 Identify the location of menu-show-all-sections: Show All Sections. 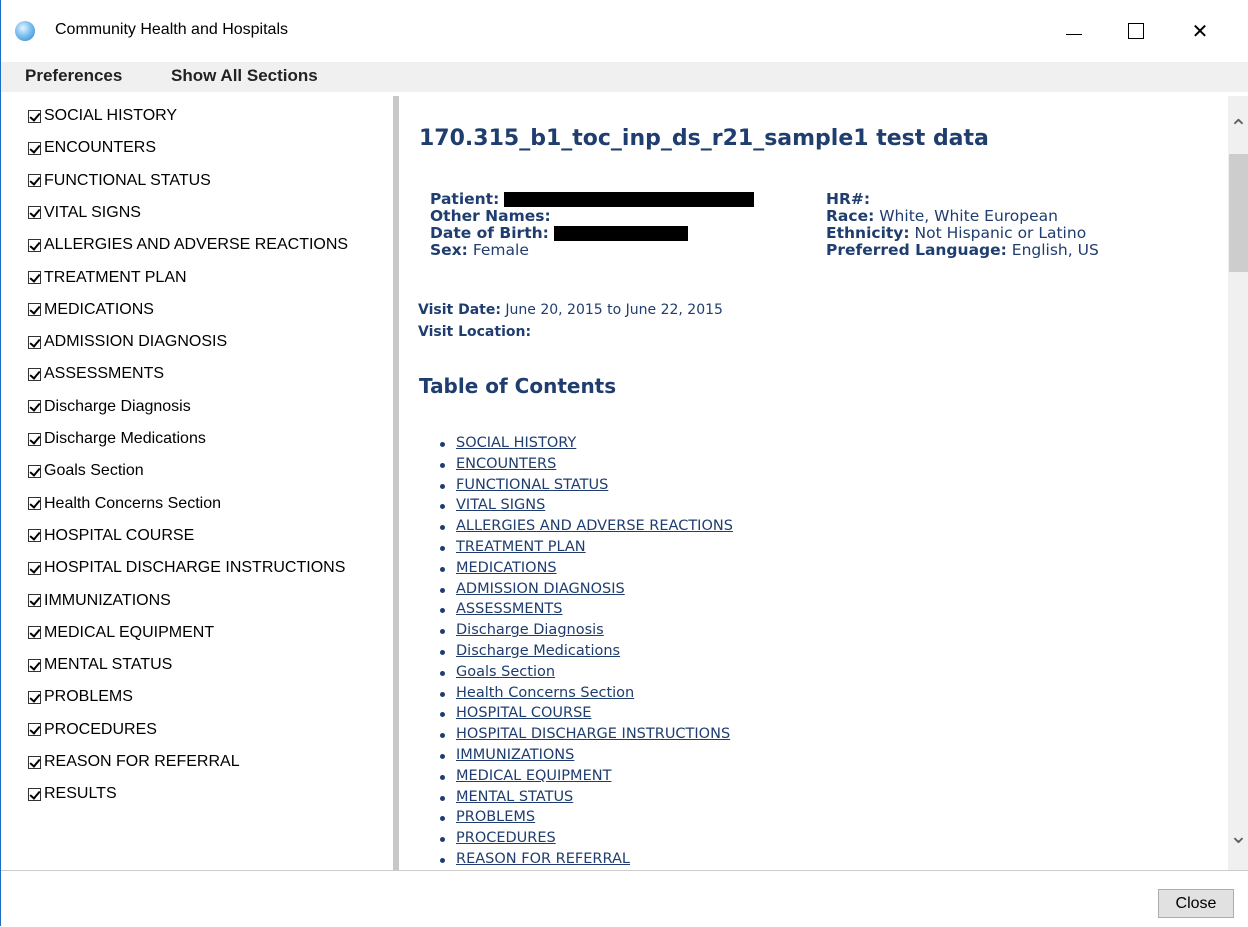
(244, 76).